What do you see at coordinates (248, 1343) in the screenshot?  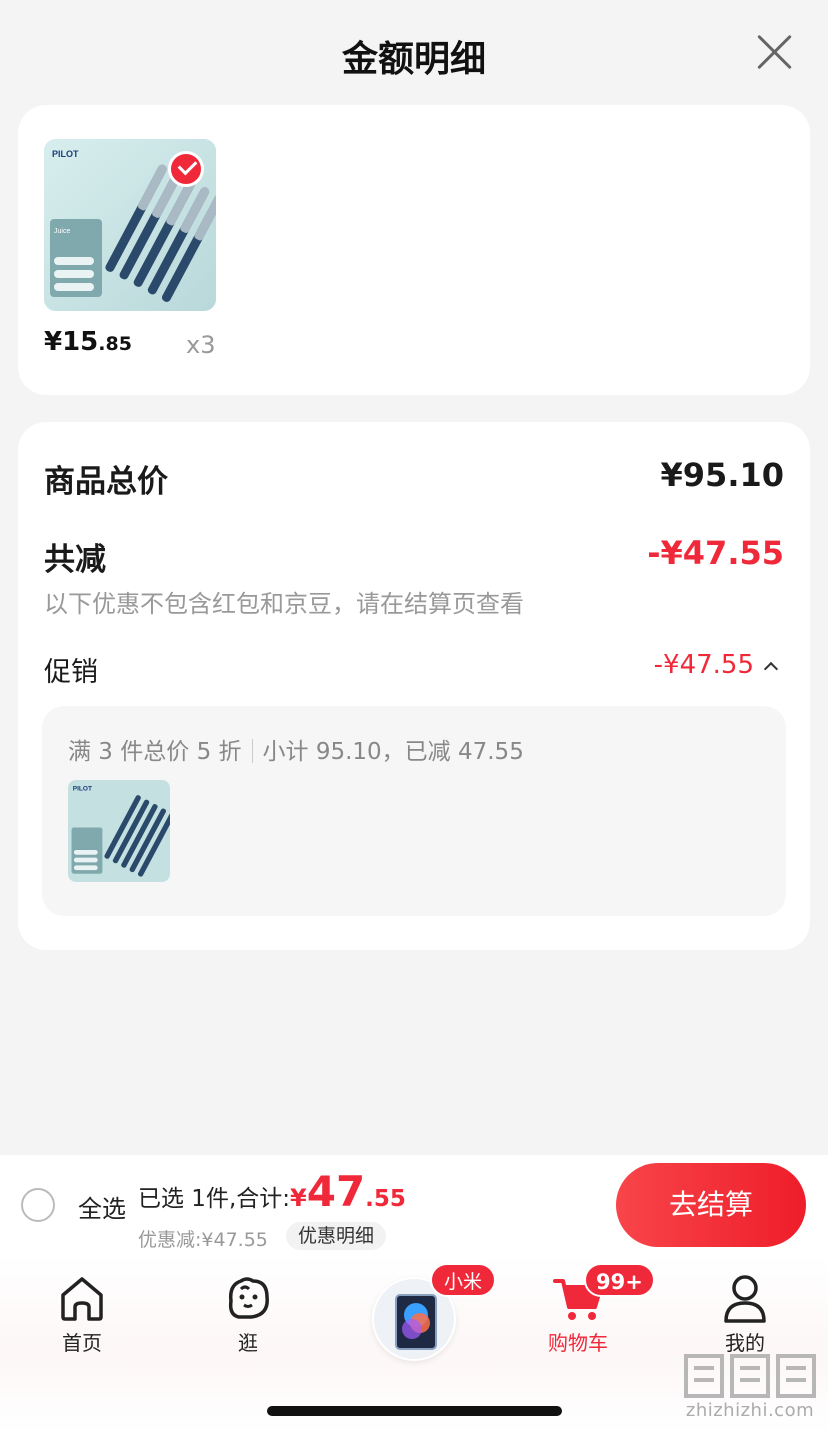 I see `tab-browse-label: 逛` at bounding box center [248, 1343].